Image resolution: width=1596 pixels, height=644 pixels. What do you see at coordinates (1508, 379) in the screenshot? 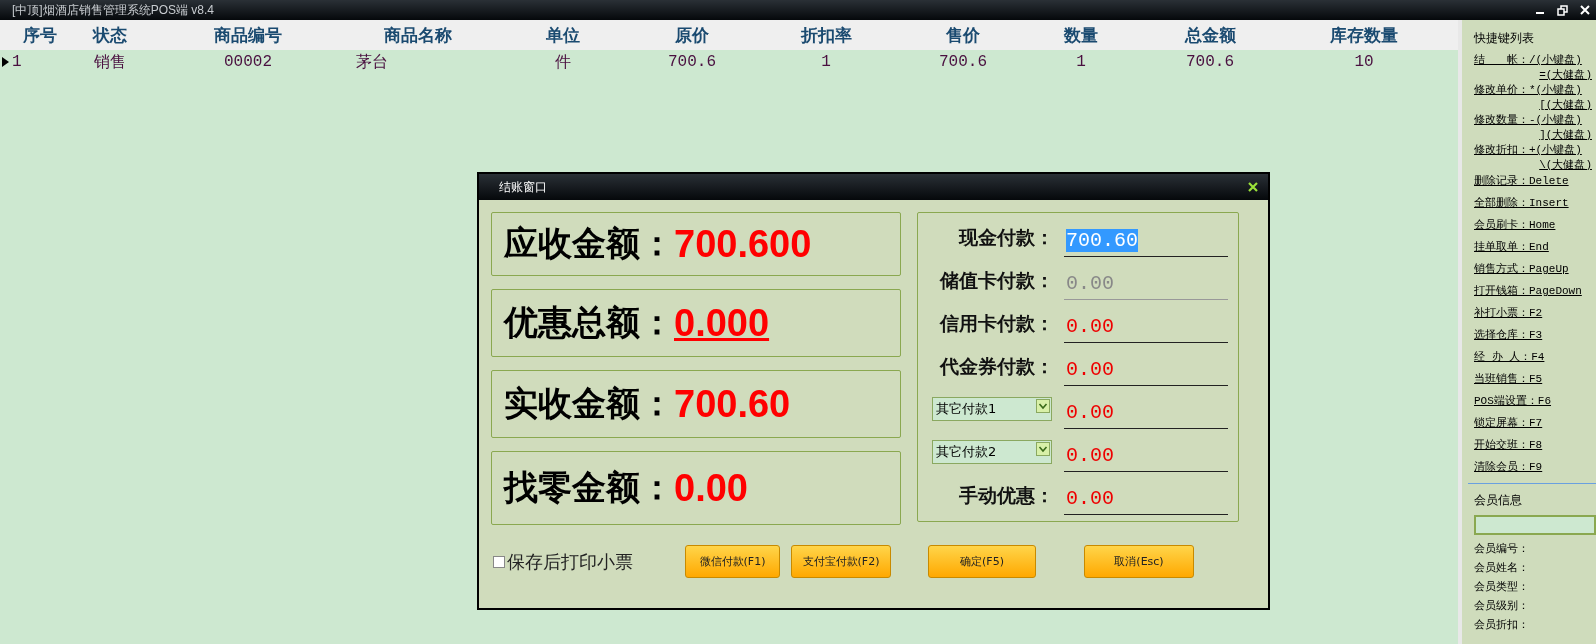
I see `shortcut-link: 当班销售：F5` at bounding box center [1508, 379].